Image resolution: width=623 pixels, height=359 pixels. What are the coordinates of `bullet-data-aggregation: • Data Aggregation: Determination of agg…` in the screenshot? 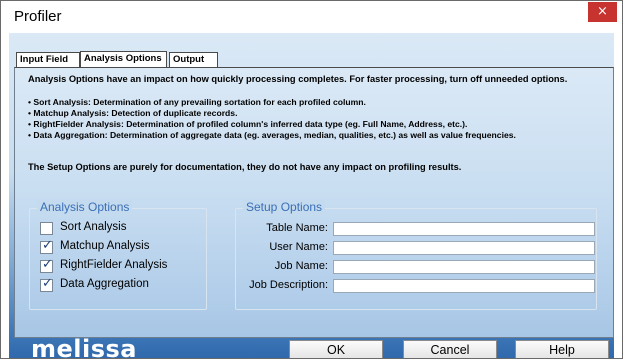 It's located at (272, 135).